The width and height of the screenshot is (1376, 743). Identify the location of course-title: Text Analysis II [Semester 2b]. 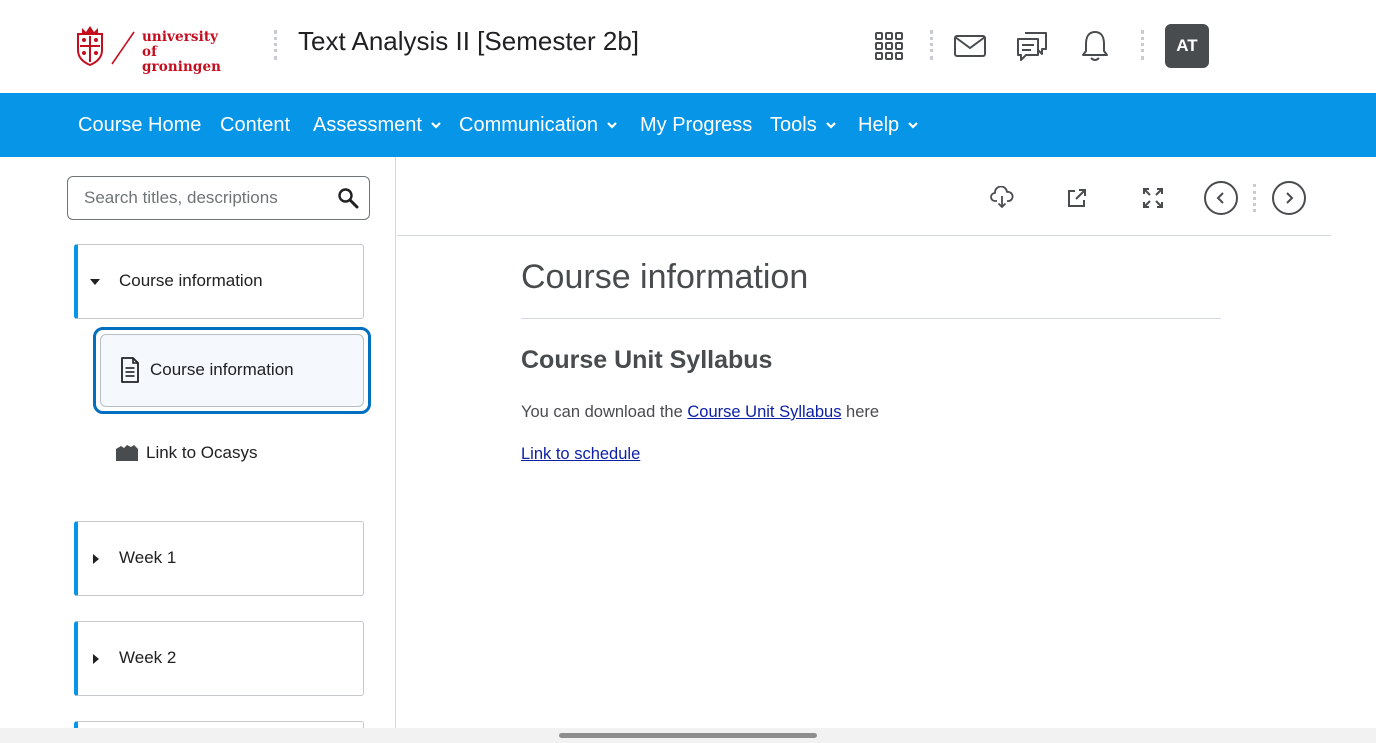
(468, 41).